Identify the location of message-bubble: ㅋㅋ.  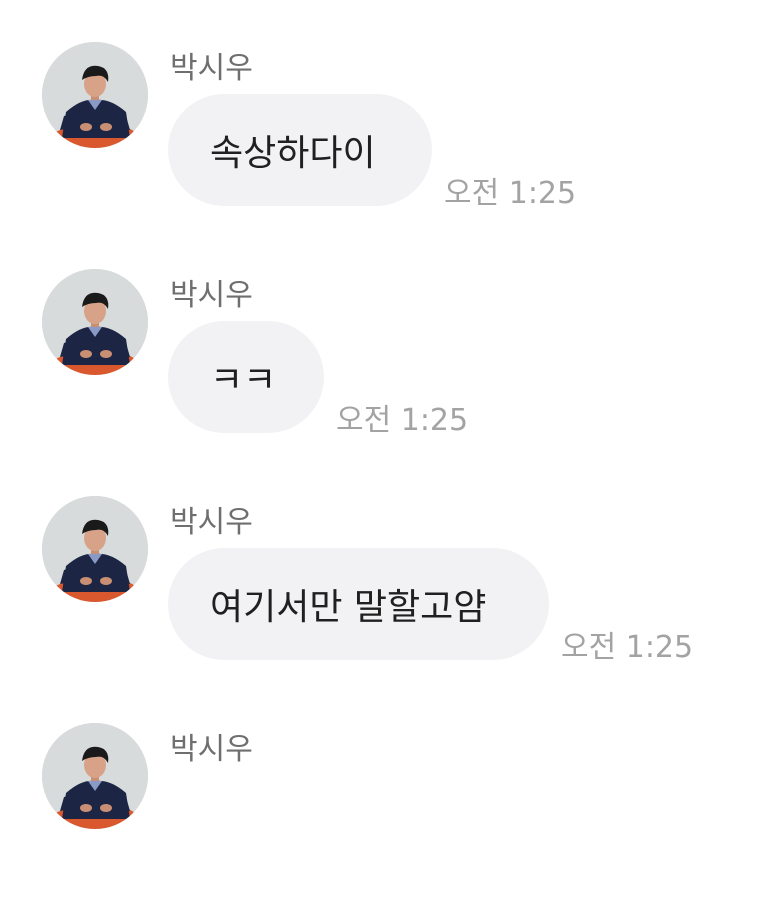
(246, 377).